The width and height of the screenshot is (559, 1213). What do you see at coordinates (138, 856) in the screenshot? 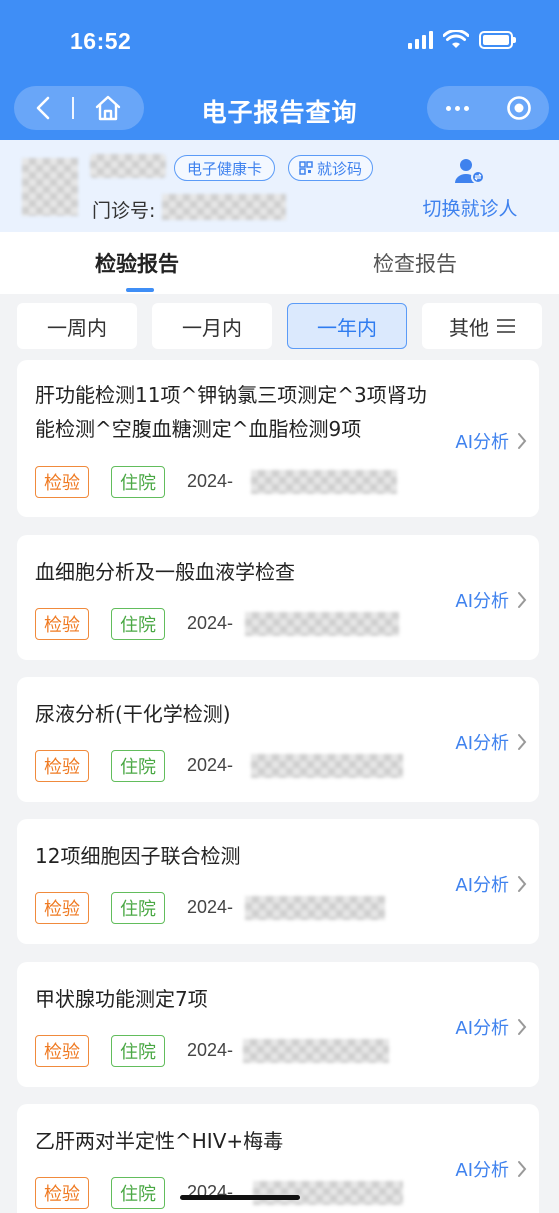
I see `report-title: 12项细胞因子联合检测` at bounding box center [138, 856].